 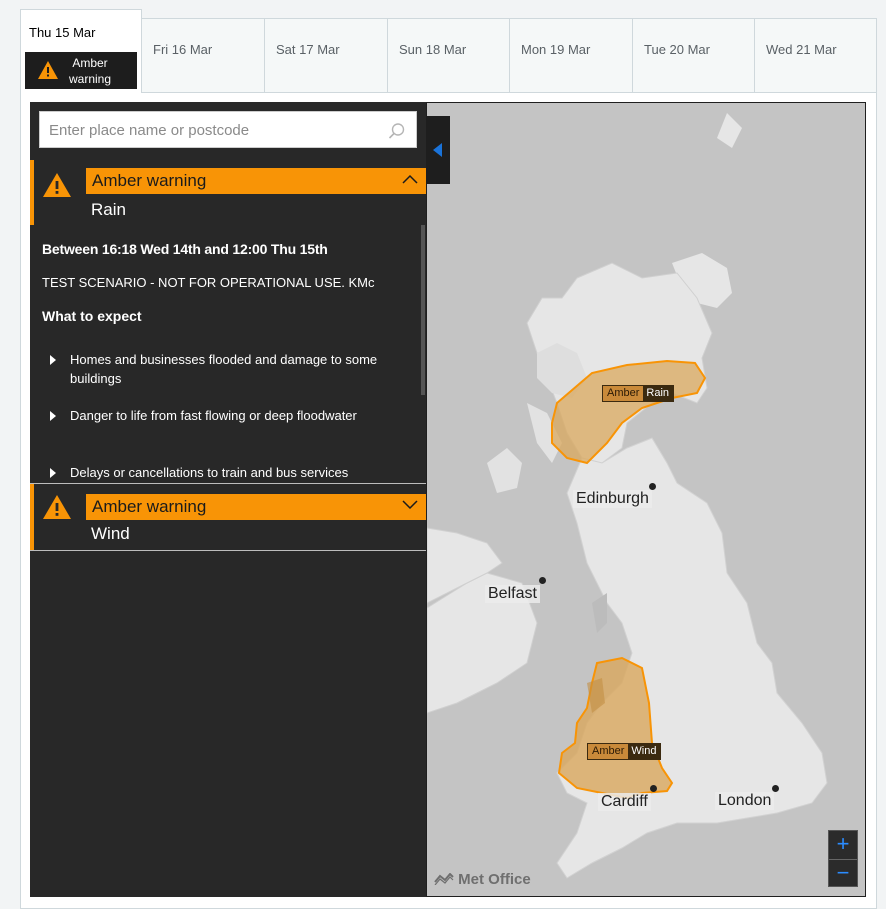 I want to click on map-label-type: Rain, so click(x=658, y=393).